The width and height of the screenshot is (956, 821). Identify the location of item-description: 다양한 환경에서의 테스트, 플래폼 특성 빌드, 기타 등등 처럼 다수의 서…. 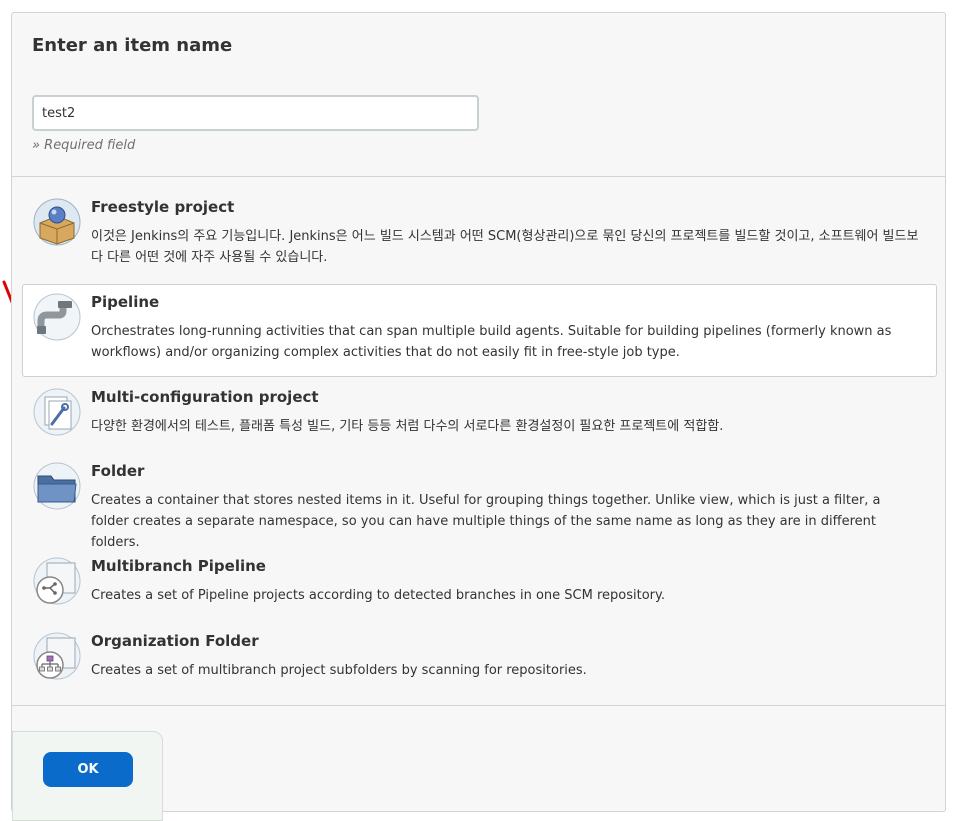
(407, 426).